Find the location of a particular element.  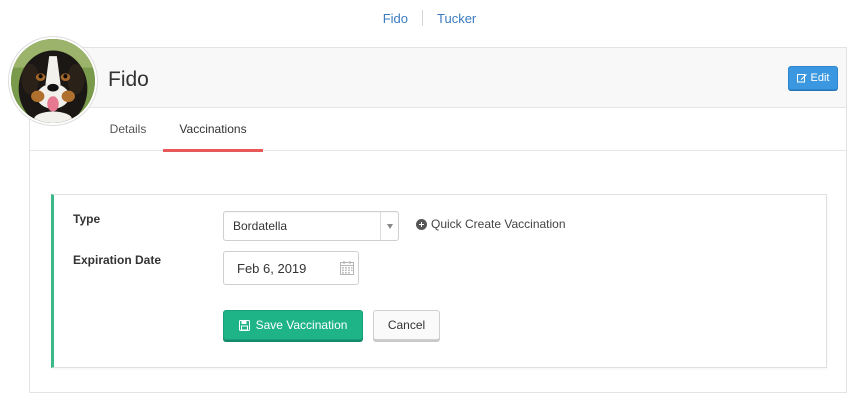

expiration-date-input: Feb 6, 2019 is located at coordinates (291, 268).